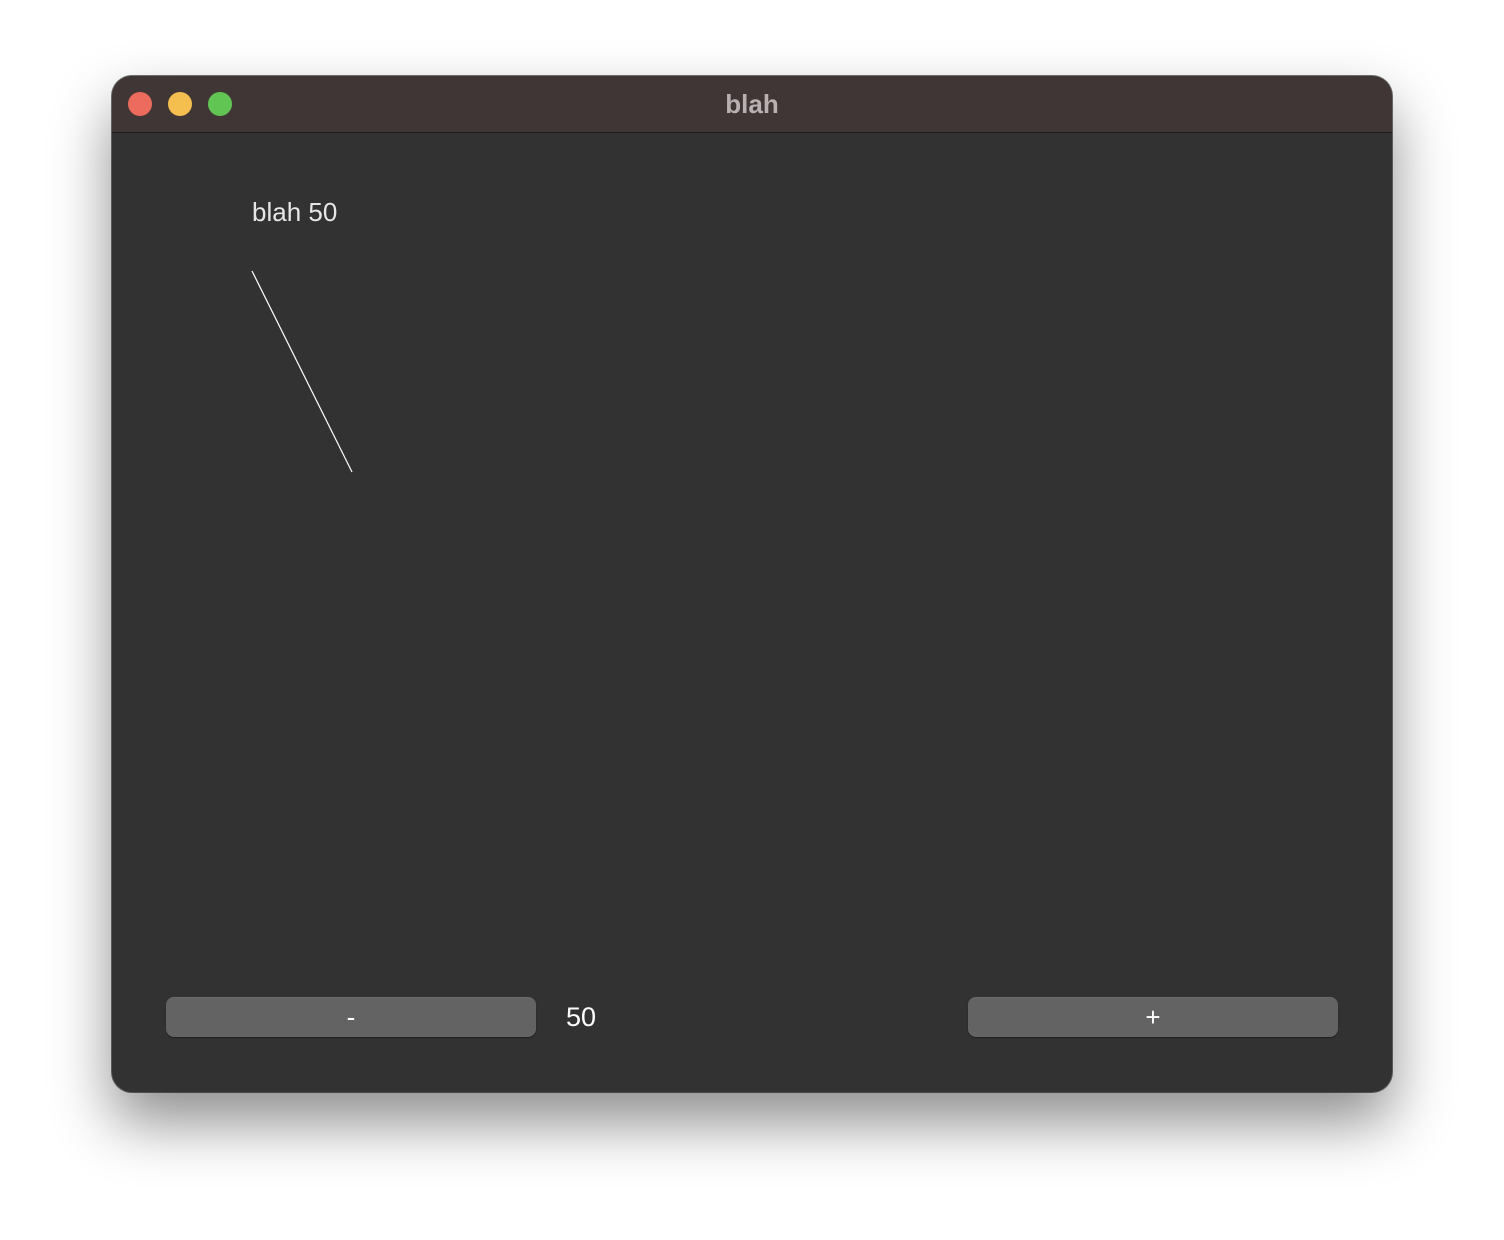 This screenshot has height=1240, width=1504. I want to click on increment-button: +, so click(1153, 1017).